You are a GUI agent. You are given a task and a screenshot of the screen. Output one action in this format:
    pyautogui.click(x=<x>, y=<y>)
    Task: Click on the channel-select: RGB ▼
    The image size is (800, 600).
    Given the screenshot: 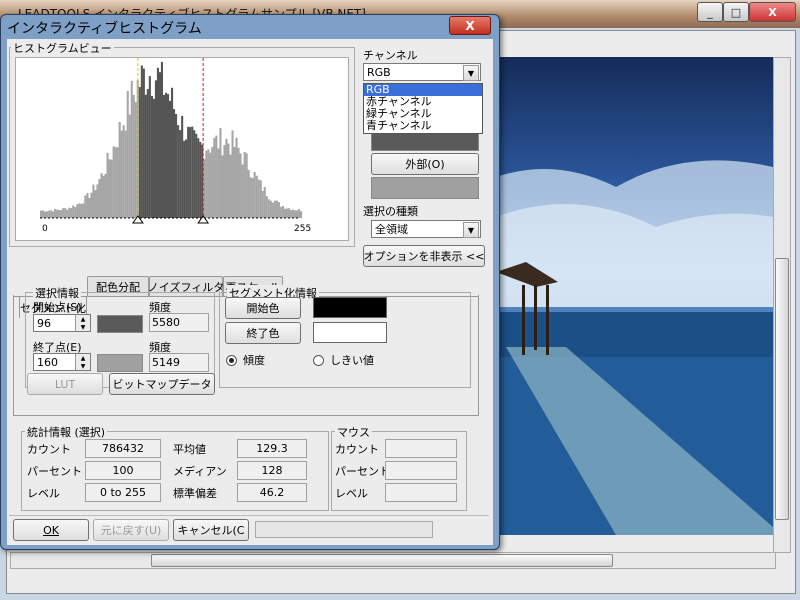 What is the action you would take?
    pyautogui.click(x=422, y=72)
    